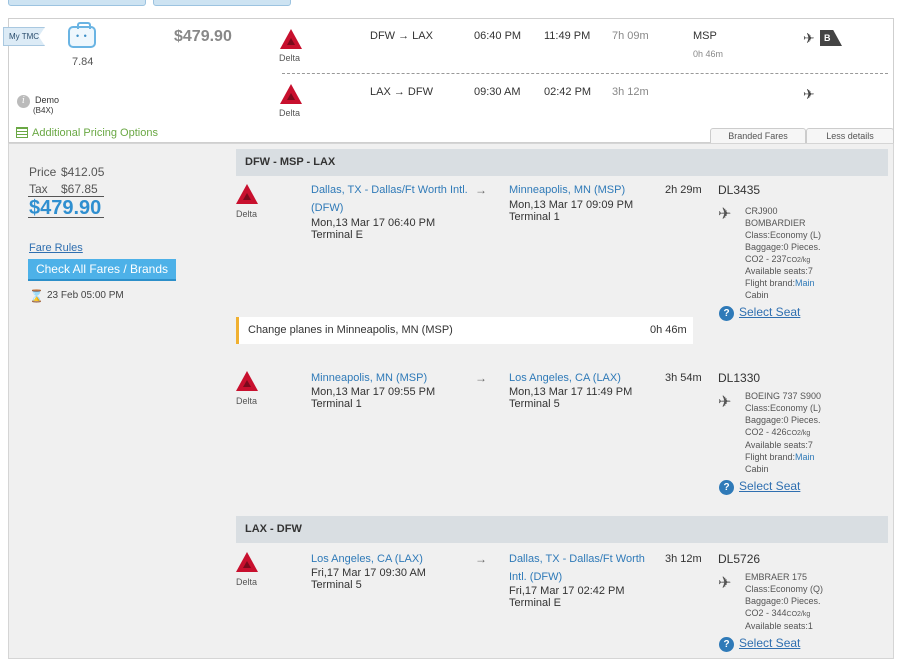 The width and height of the screenshot is (903, 659). I want to click on aircraft-maker: BOMBARDIER, so click(775, 223).